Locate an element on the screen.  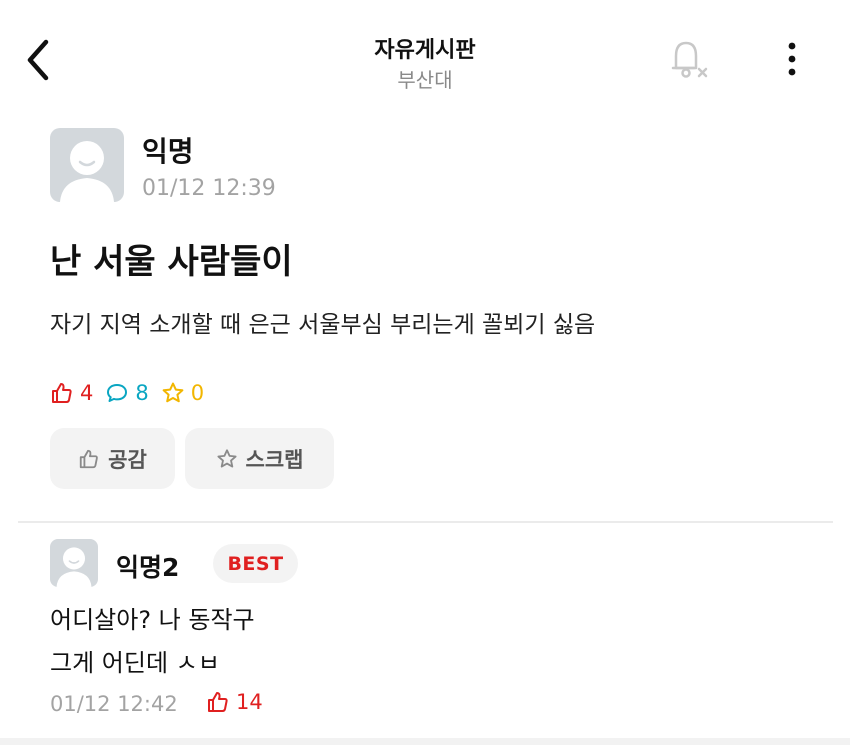
more-vertical-icon is located at coordinates (792, 59).